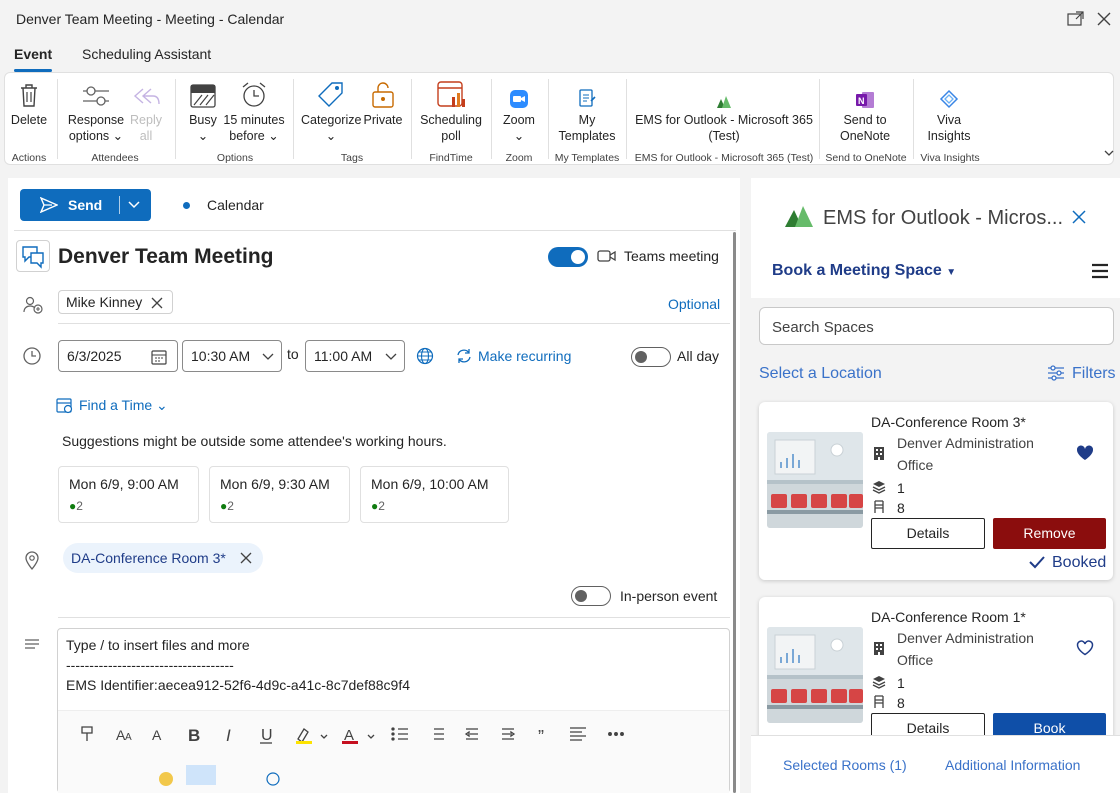 Image resolution: width=1120 pixels, height=793 pixels. I want to click on favorite-heart-outline-icon, so click(1085, 650).